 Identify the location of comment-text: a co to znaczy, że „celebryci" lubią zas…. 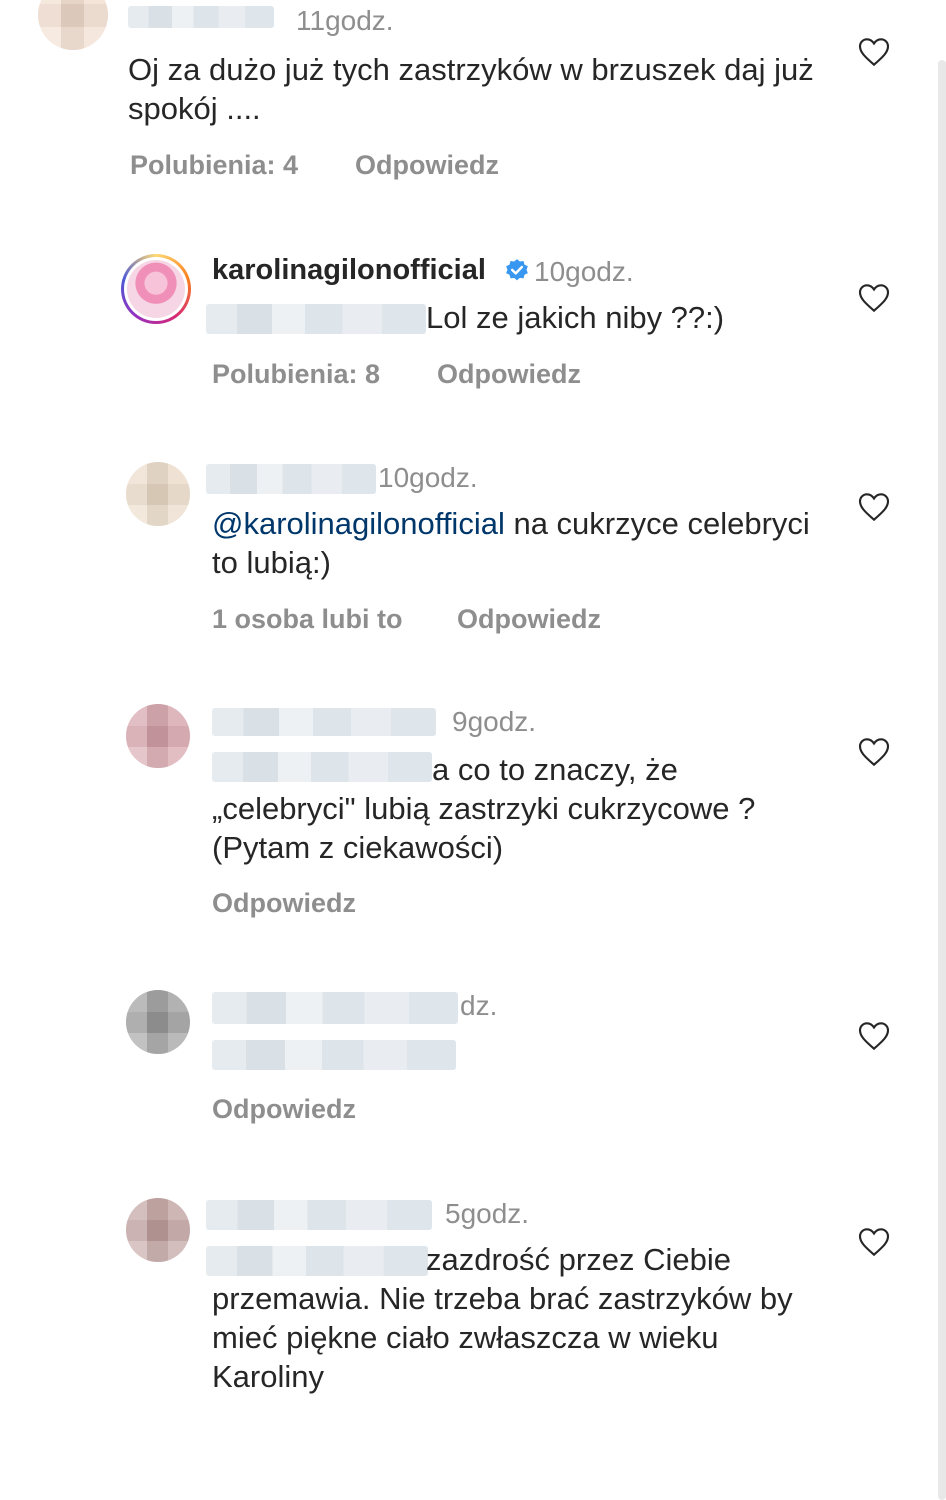
(484, 808).